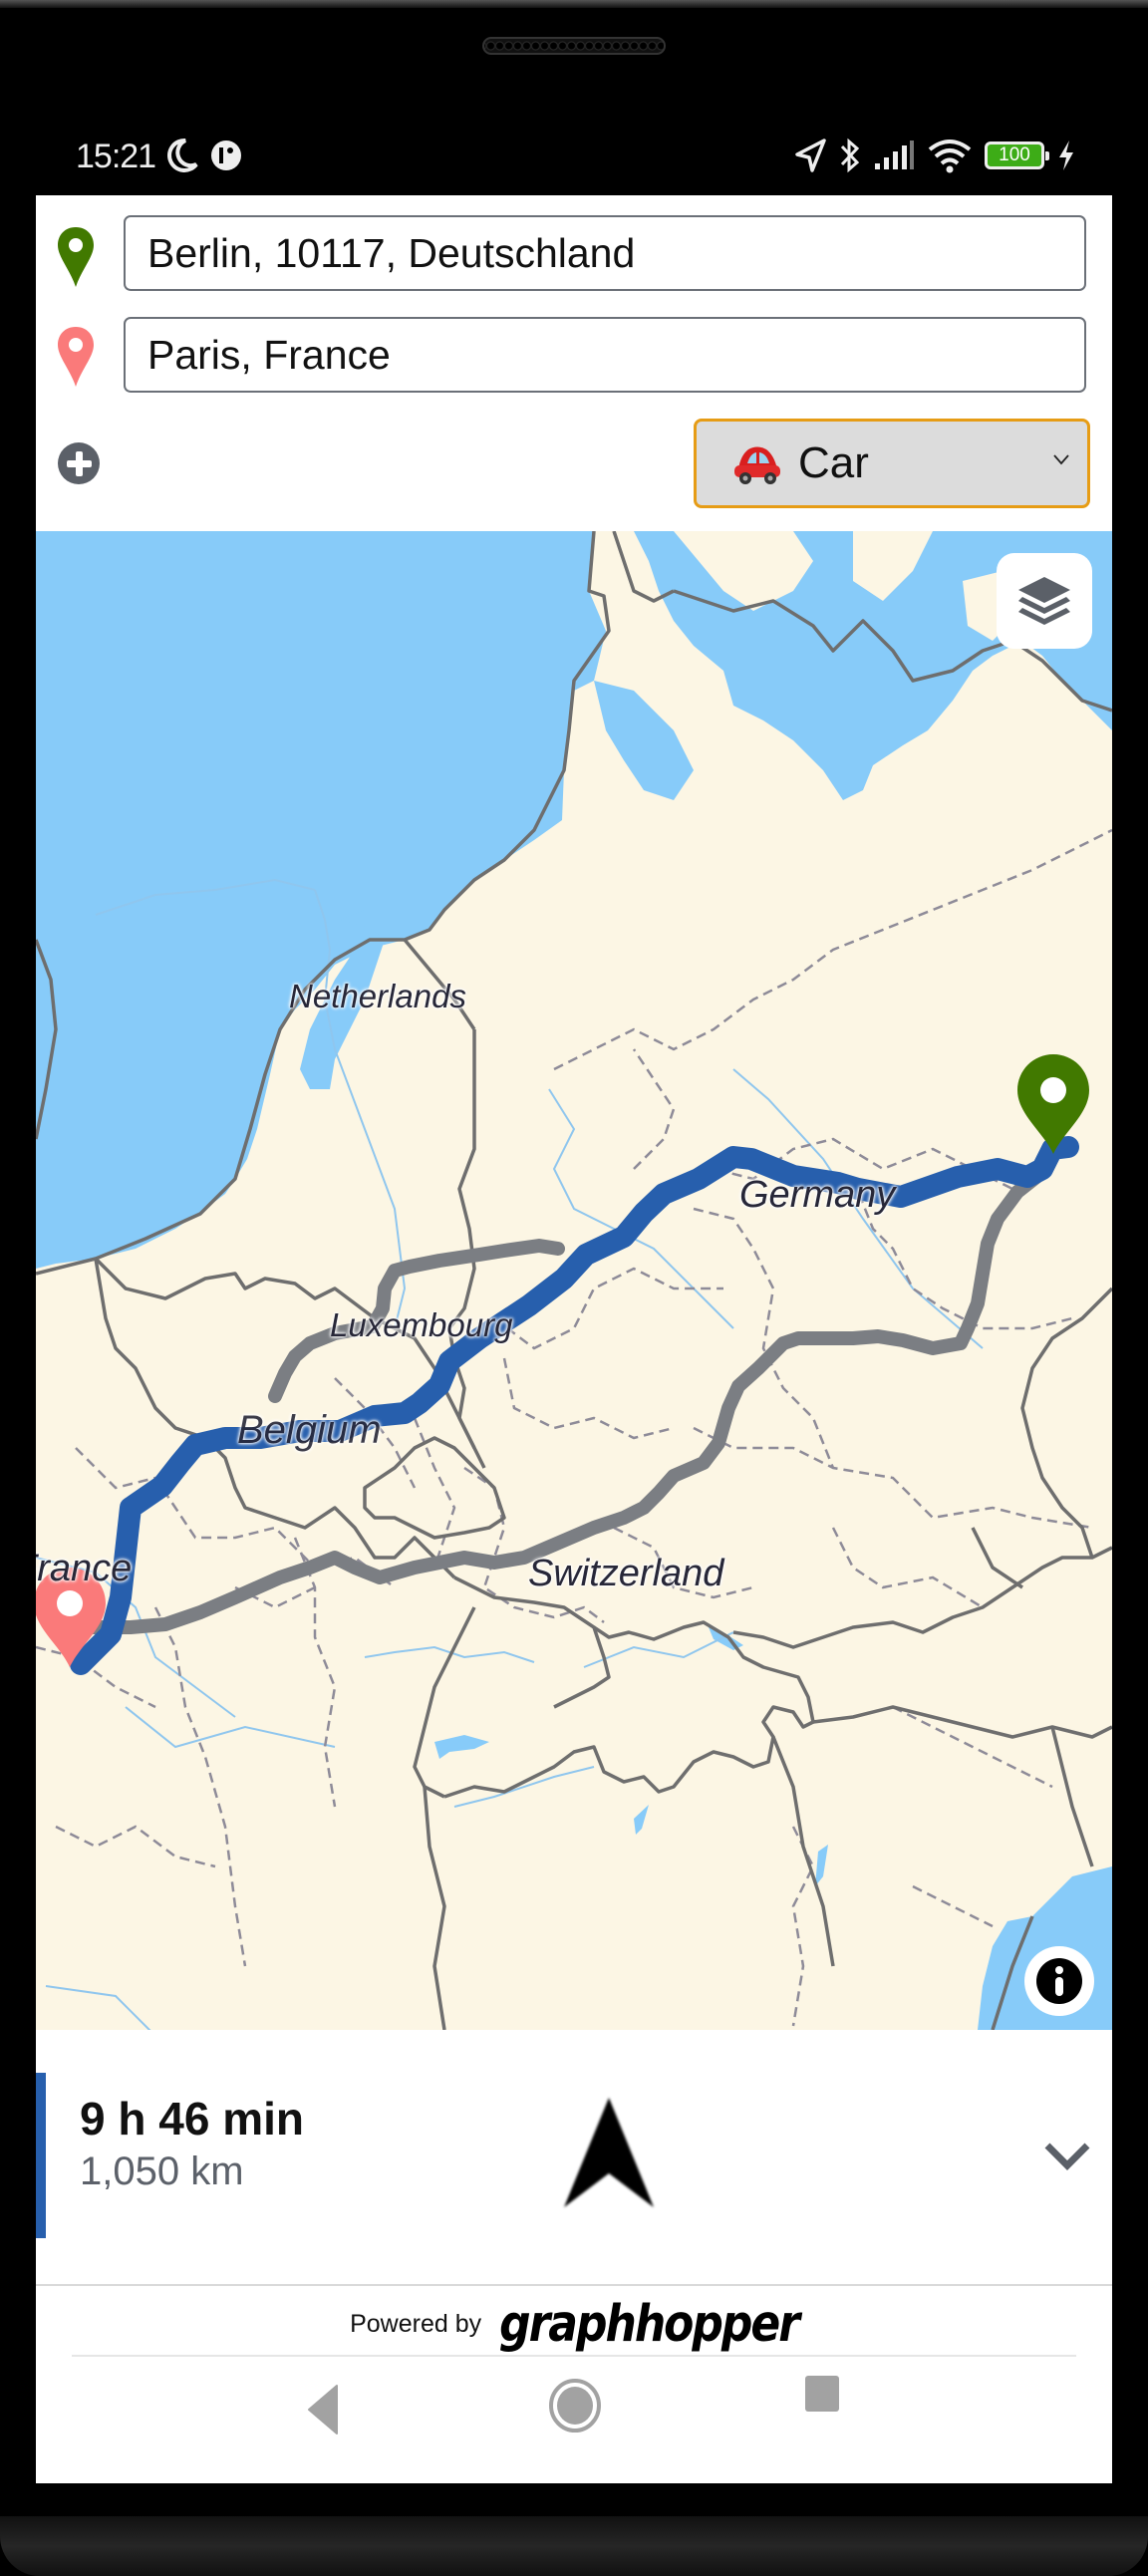  I want to click on status-left-icons, so click(204, 155).